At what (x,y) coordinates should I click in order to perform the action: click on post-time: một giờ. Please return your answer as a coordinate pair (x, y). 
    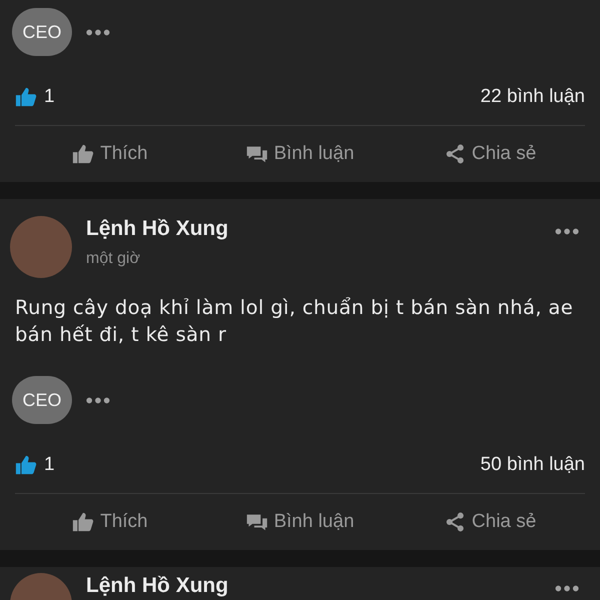
    Looking at the image, I should click on (114, 259).